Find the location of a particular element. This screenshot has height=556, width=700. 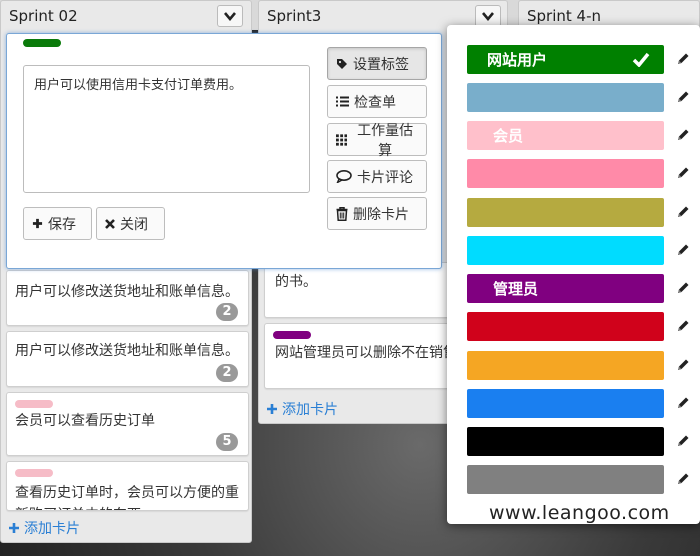

trash-icon is located at coordinates (342, 213).